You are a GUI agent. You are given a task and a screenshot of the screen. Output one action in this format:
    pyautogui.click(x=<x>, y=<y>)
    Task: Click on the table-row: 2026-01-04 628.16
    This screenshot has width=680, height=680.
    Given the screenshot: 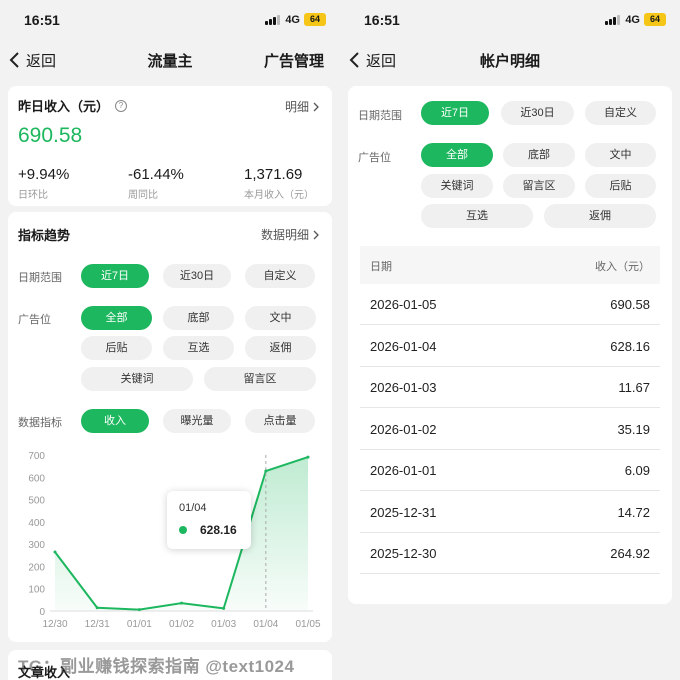 What is the action you would take?
    pyautogui.click(x=510, y=346)
    